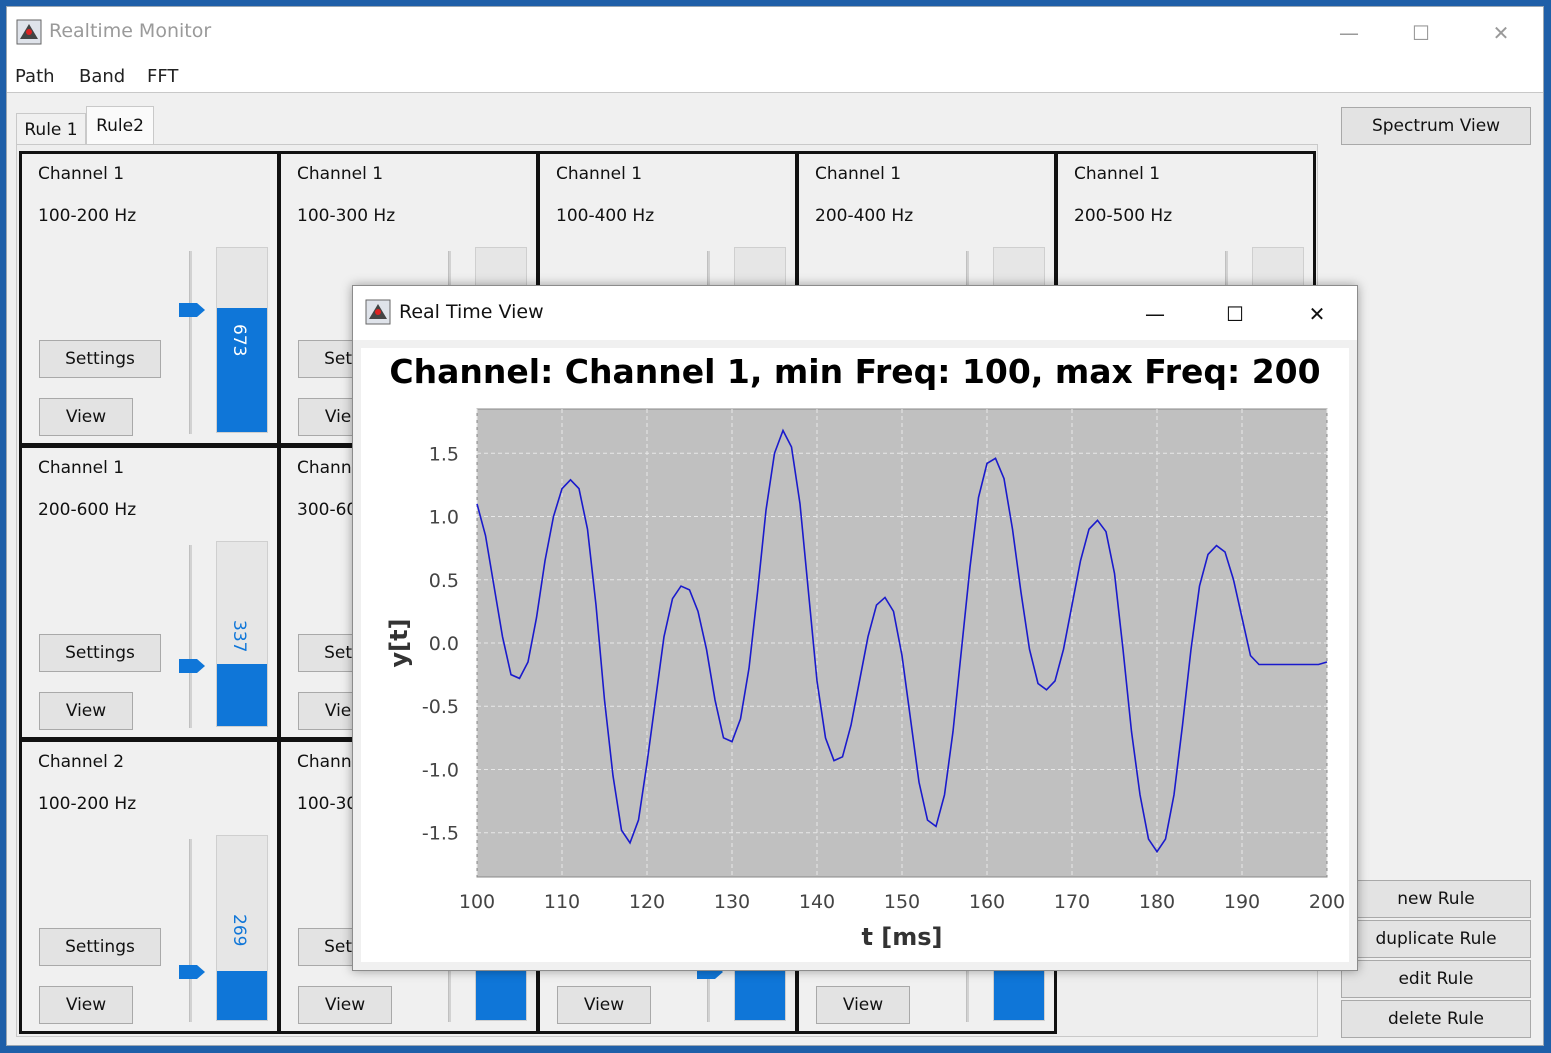 Image resolution: width=1551 pixels, height=1053 pixels. Describe the element at coordinates (102, 76) in the screenshot. I see `menu-band: Band` at that location.